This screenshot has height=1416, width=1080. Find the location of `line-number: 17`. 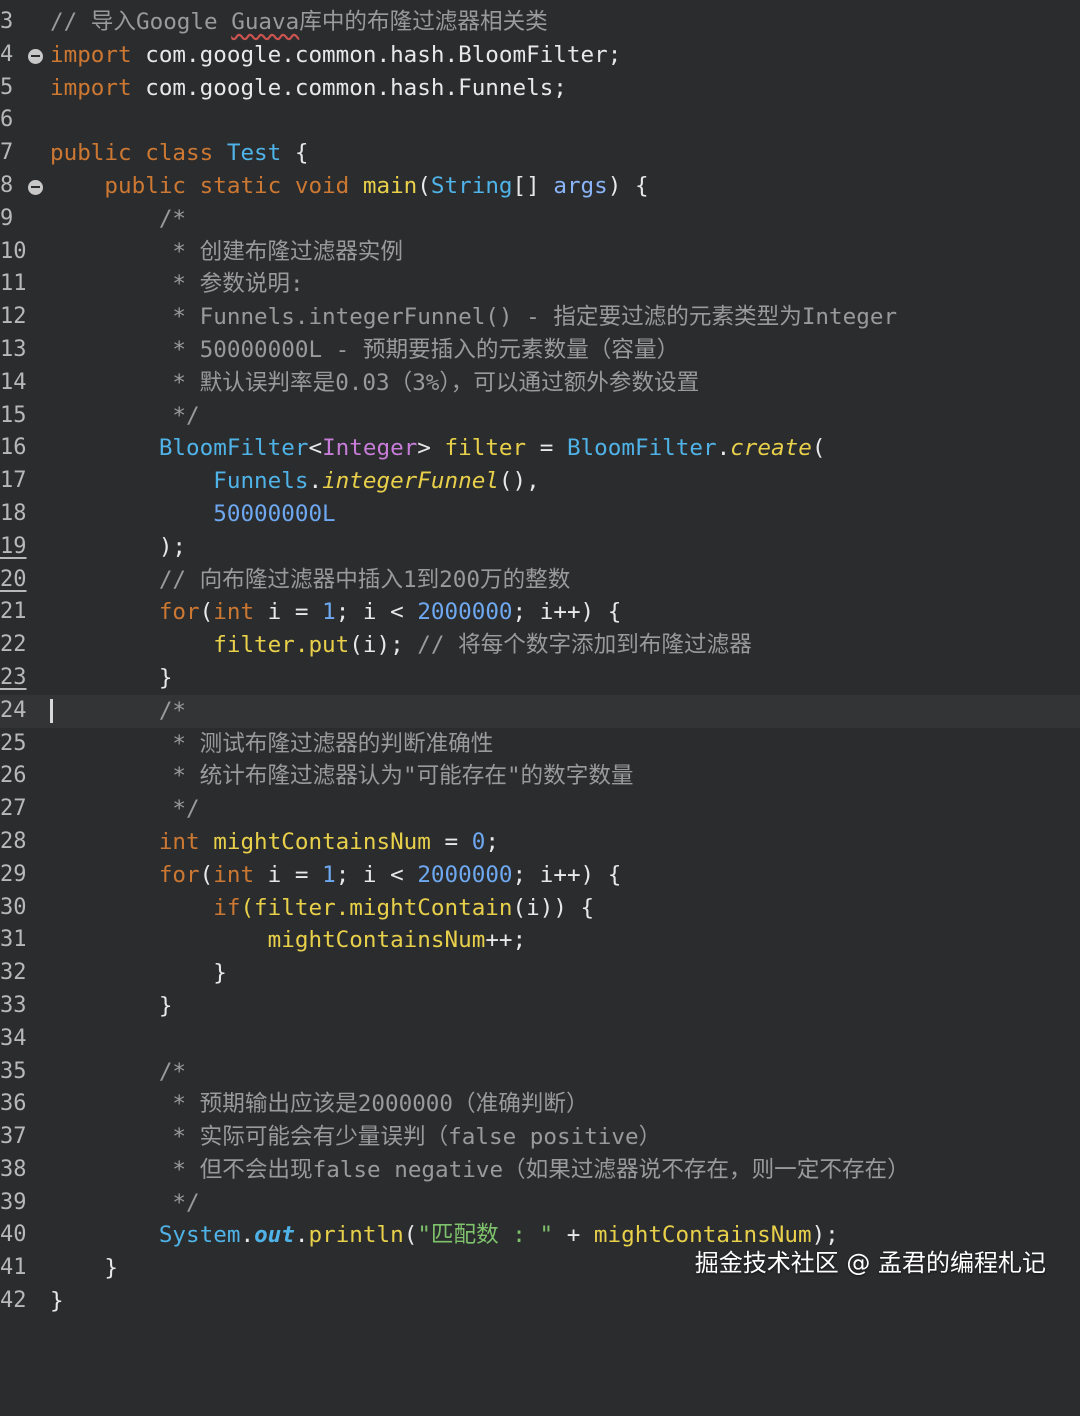

line-number: 17 is located at coordinates (13, 481).